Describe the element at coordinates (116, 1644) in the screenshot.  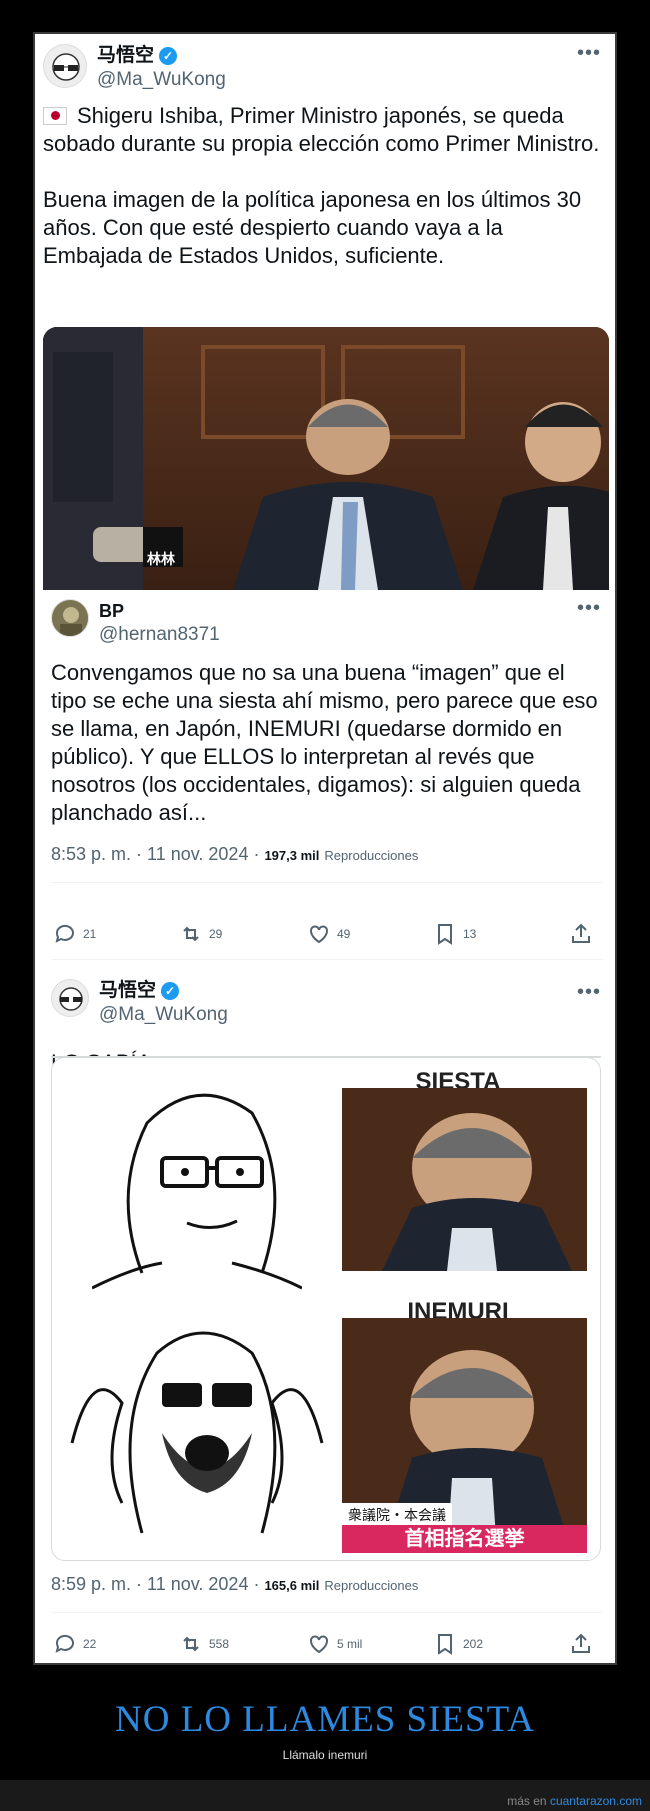
I see `reply-button: 22` at that location.